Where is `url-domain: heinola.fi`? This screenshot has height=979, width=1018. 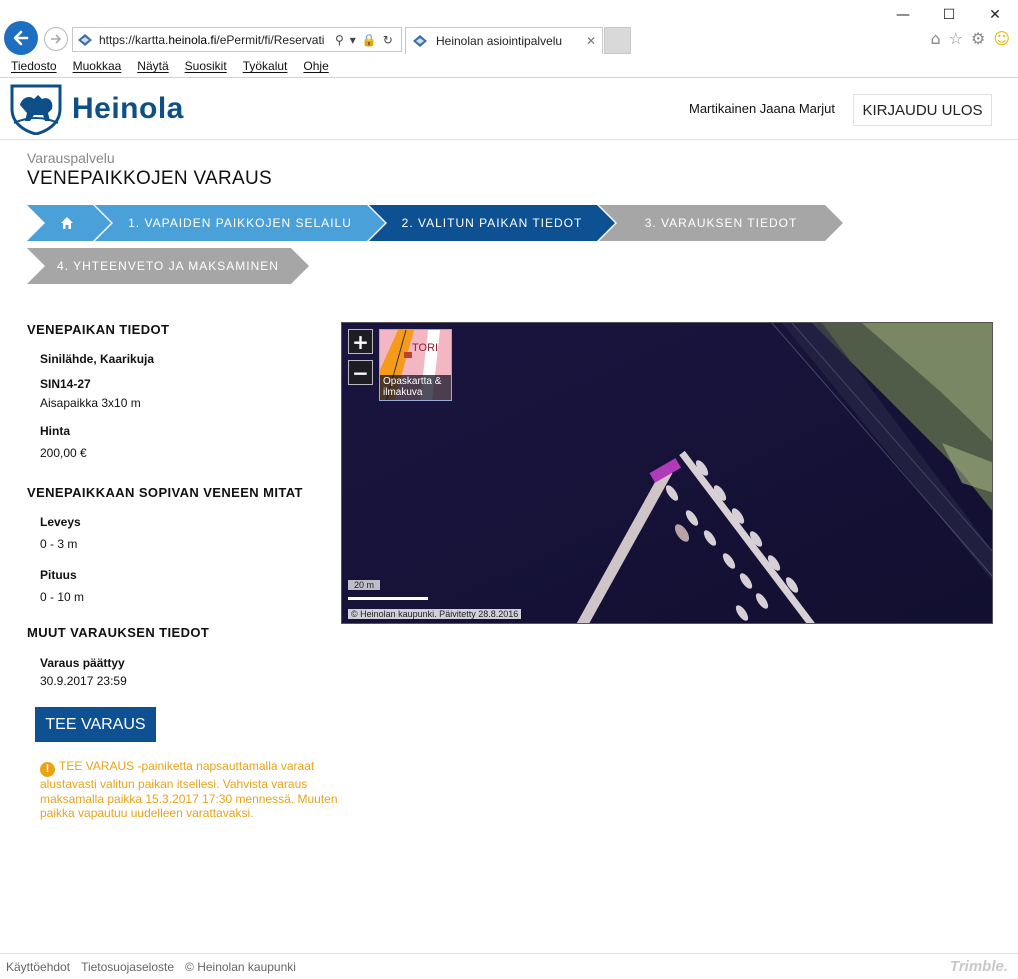 url-domain: heinola.fi is located at coordinates (192, 39).